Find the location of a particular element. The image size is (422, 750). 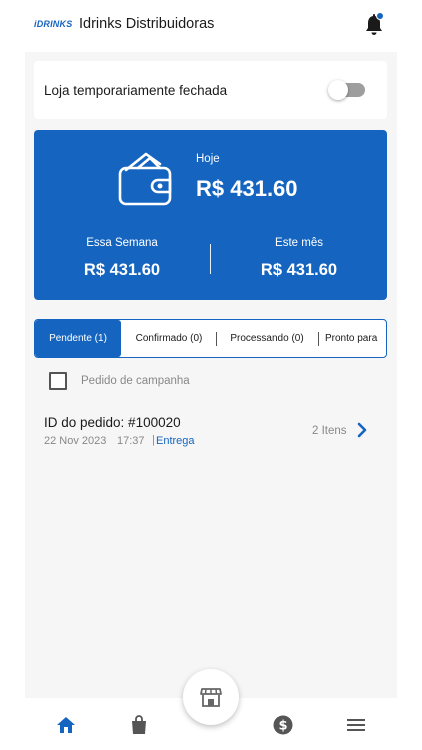

store-status-card: Loja temporariamente fechada is located at coordinates (210, 90).